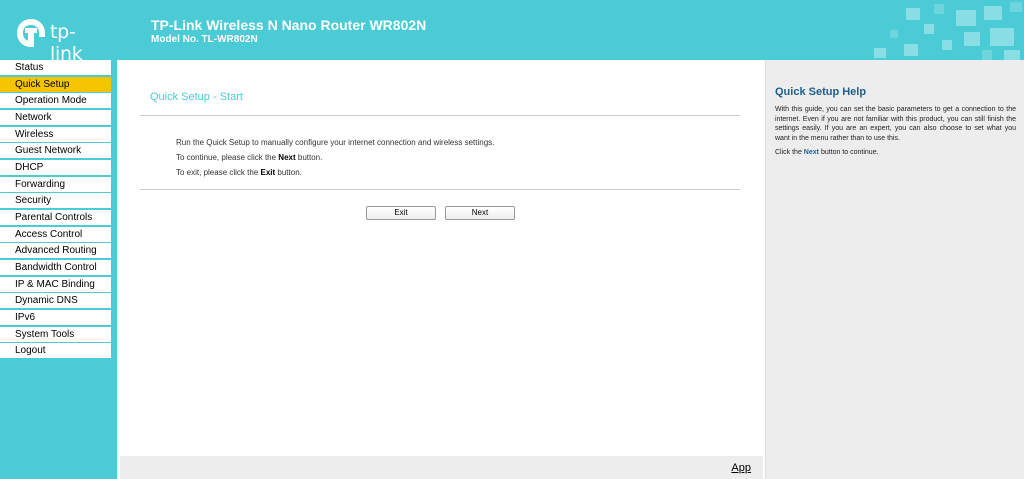  Describe the element at coordinates (55, 218) in the screenshot. I see `sidebar-item-parental-controls: Parental Controls` at that location.